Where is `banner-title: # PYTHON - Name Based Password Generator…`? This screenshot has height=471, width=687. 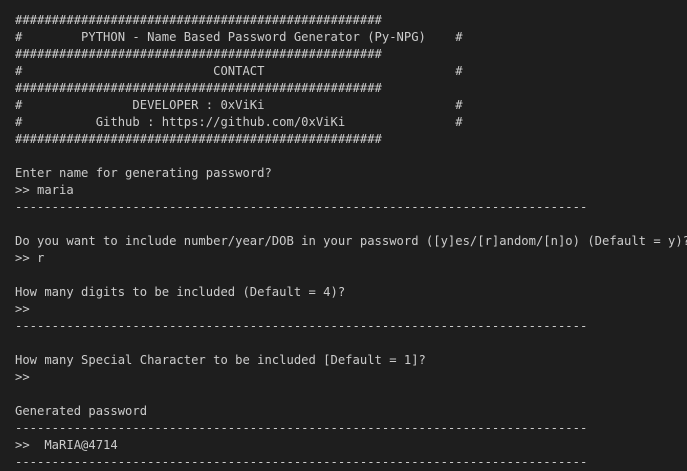
banner-title: # PYTHON - Name Based Password Generator… is located at coordinates (239, 37).